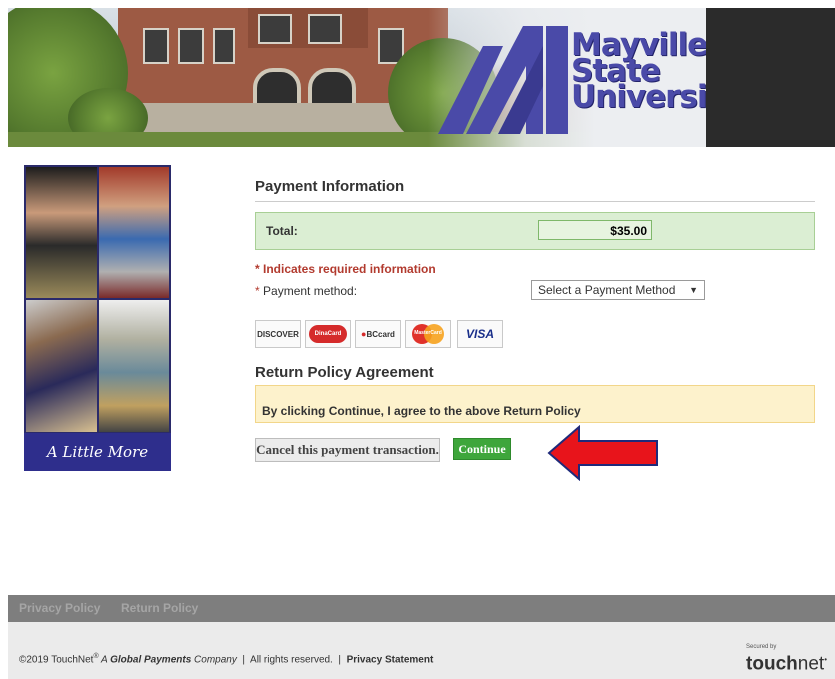  What do you see at coordinates (344, 372) in the screenshot?
I see `return-policy-heading: Return Policy Agreement` at bounding box center [344, 372].